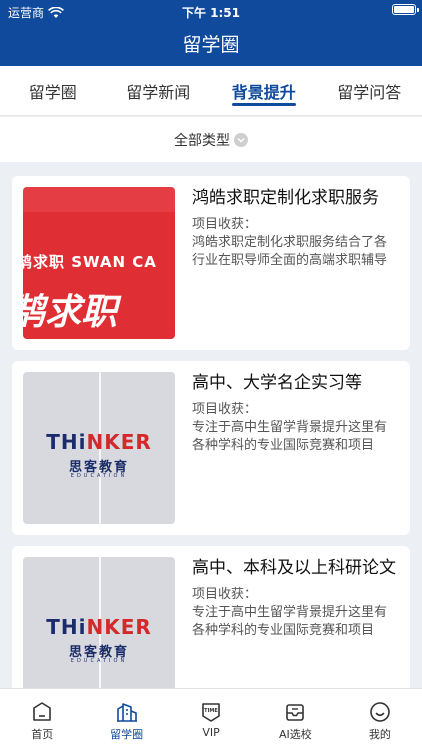 The height and width of the screenshot is (750, 422). I want to click on chevron-down-icon, so click(241, 139).